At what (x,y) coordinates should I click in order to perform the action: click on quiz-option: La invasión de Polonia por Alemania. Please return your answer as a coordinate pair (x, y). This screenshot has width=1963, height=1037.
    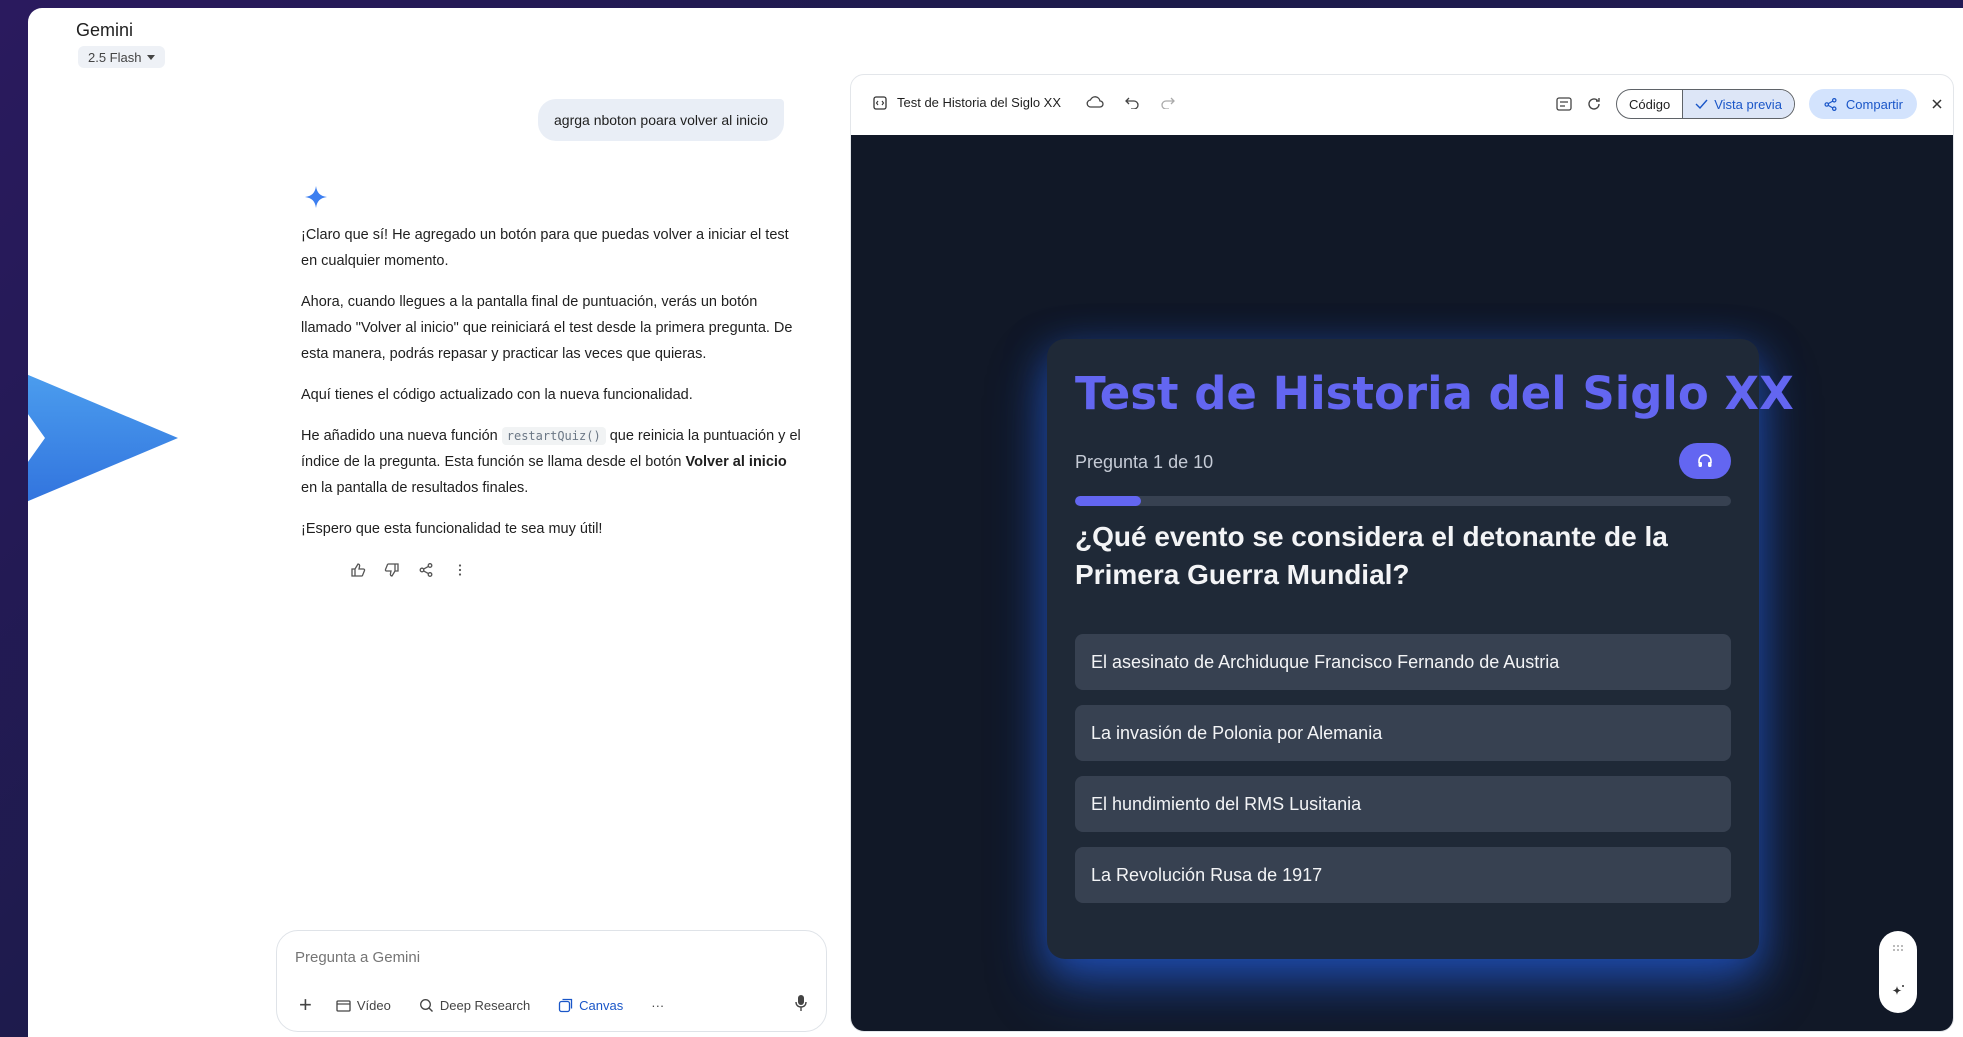
    Looking at the image, I should click on (1403, 733).